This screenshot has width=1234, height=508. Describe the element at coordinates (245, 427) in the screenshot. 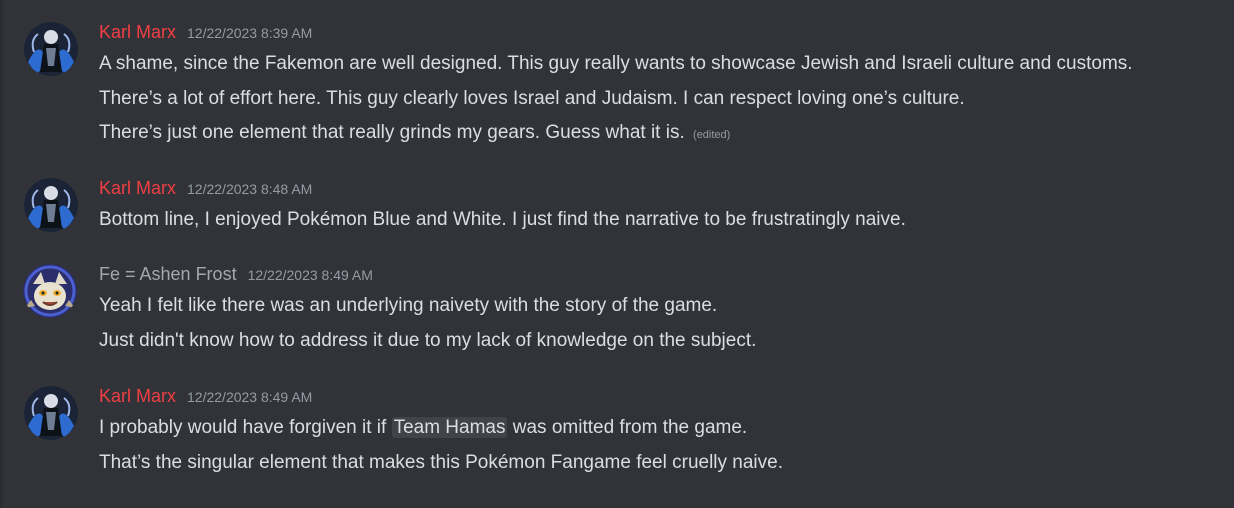

I see `message-text-content: I probably would have forgiven it if` at that location.